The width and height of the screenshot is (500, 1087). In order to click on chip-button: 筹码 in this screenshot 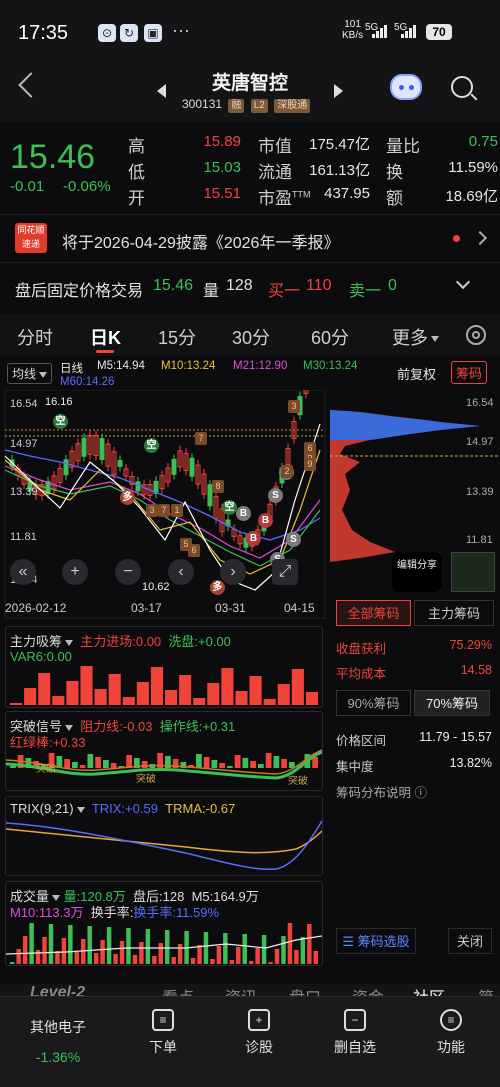, I will do `click(469, 372)`.